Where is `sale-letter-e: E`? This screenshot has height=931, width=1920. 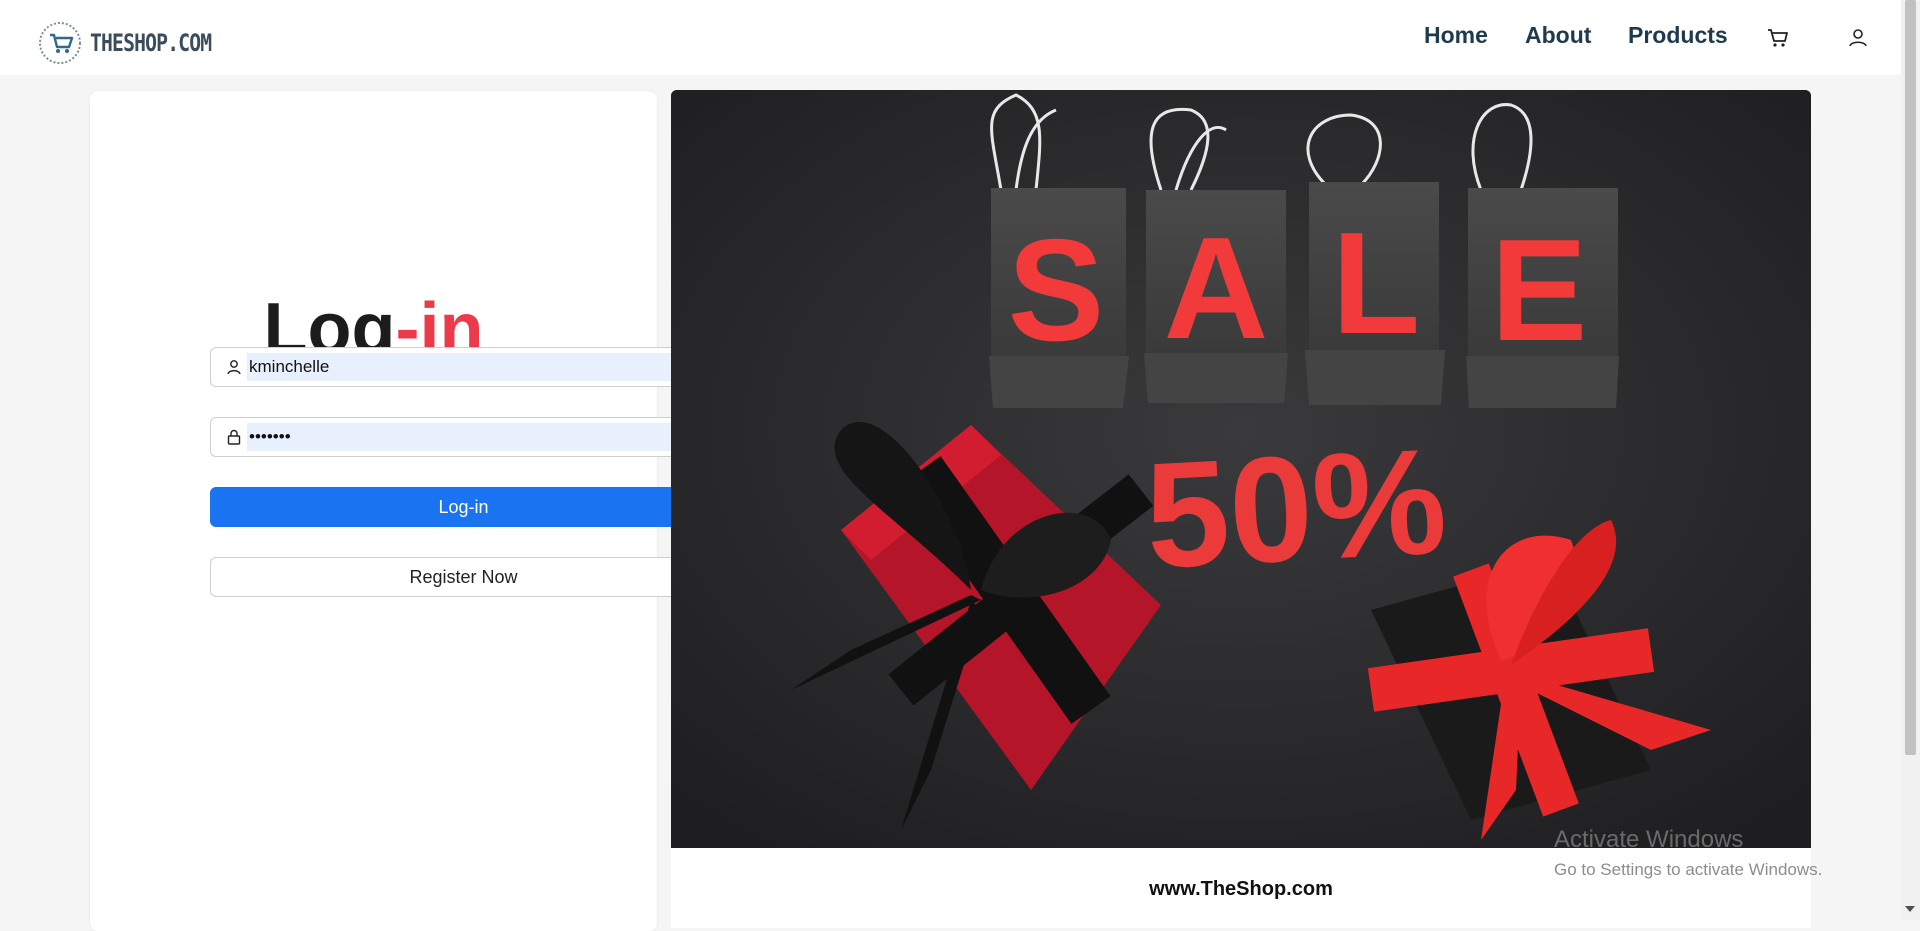 sale-letter-e: E is located at coordinates (1539, 290).